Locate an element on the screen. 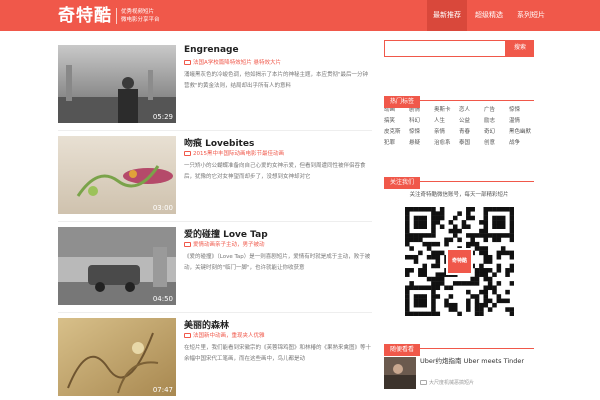  recommend-item: Uber约炮指南 Uber meets Tinder 大尺度机械恶搞短片 is located at coordinates (459, 377).